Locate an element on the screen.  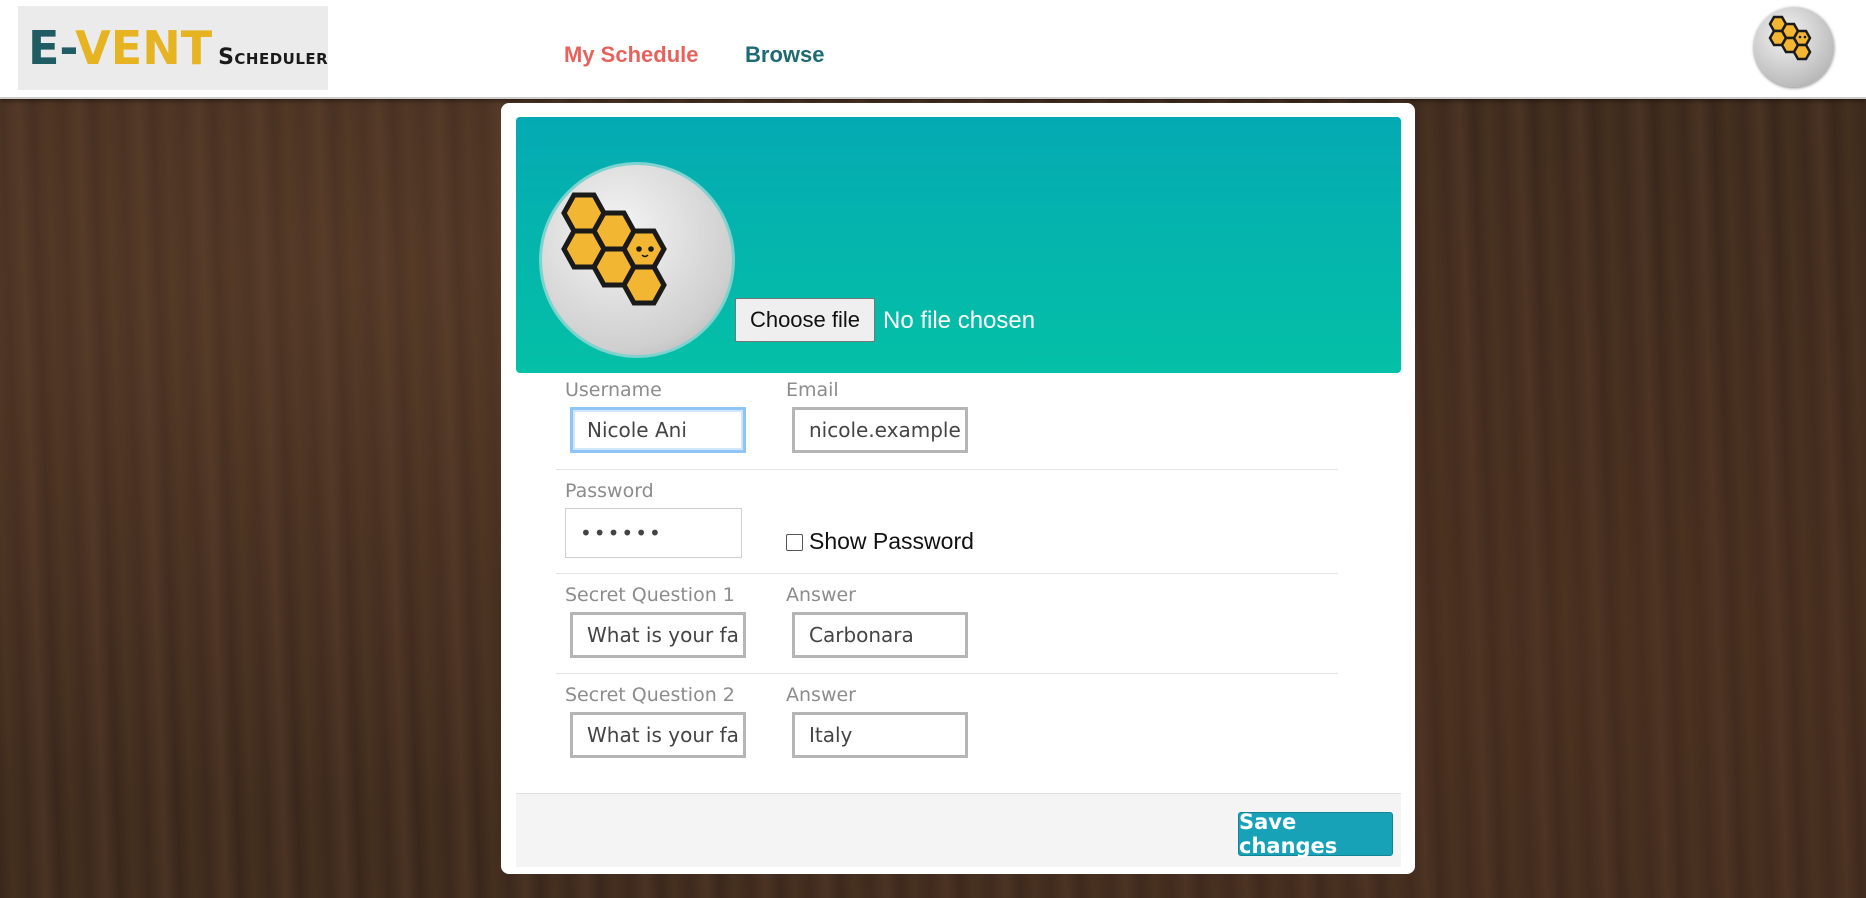
nav-browse: Browse is located at coordinates (784, 55).